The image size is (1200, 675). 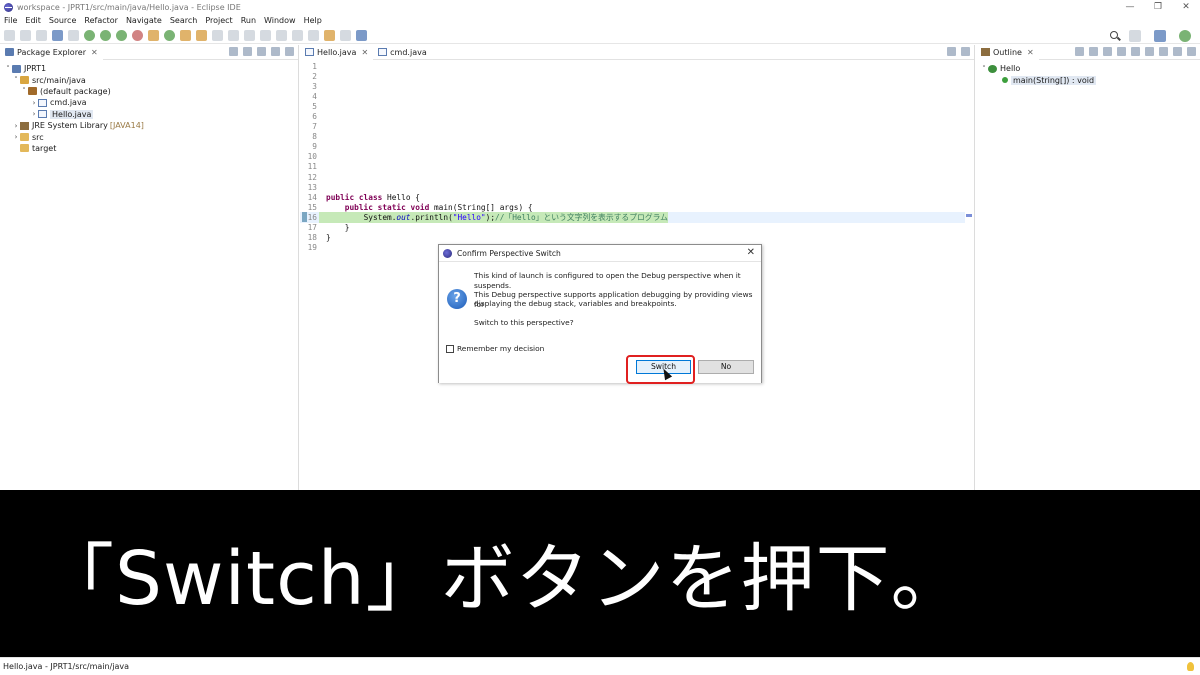 What do you see at coordinates (33, 20) in the screenshot?
I see `menu-edit: Edit` at bounding box center [33, 20].